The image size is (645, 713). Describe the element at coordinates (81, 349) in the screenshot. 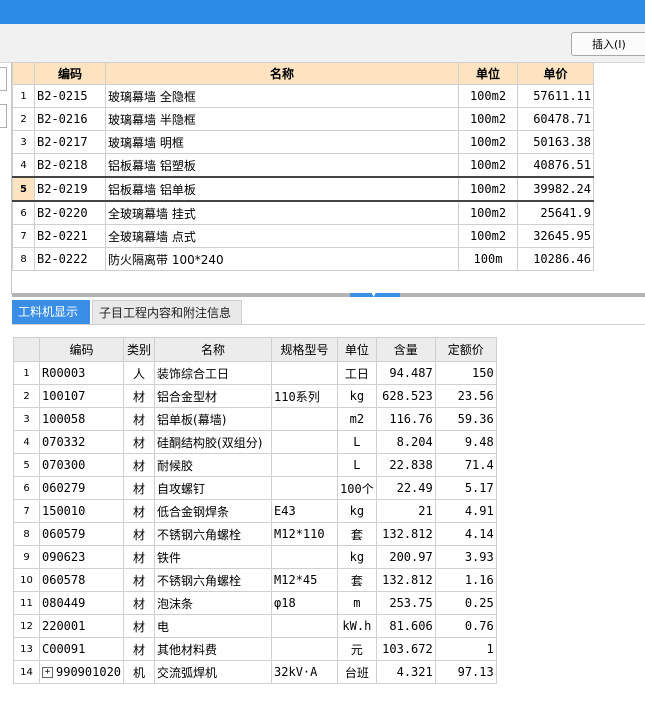

I see `code-column-header: 编码` at that location.